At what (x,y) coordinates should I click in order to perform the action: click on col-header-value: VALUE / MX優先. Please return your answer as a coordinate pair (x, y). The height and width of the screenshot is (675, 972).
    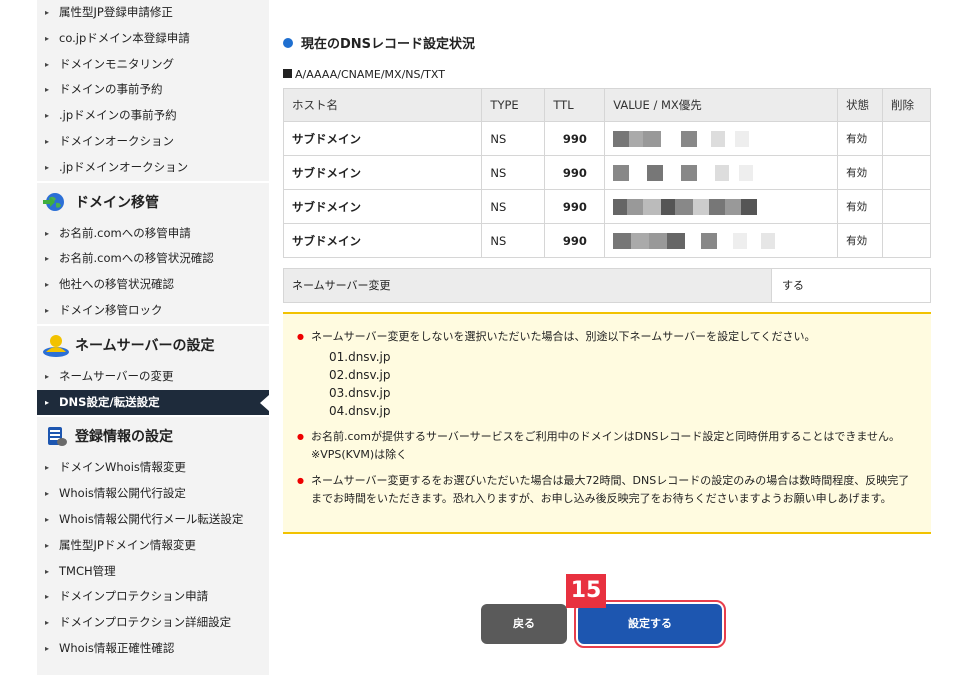
    Looking at the image, I should click on (721, 105).